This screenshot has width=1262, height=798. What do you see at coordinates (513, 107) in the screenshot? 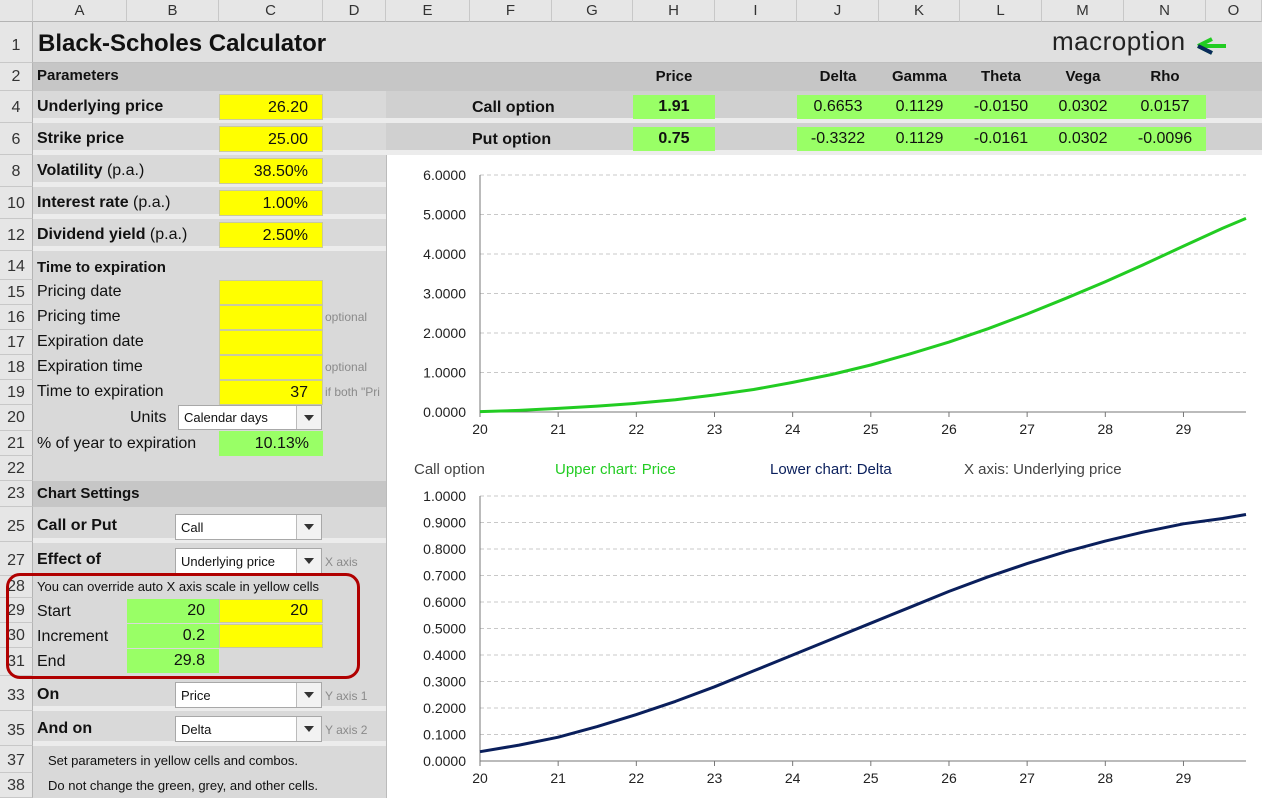
I see `call-option-label: Call option` at bounding box center [513, 107].